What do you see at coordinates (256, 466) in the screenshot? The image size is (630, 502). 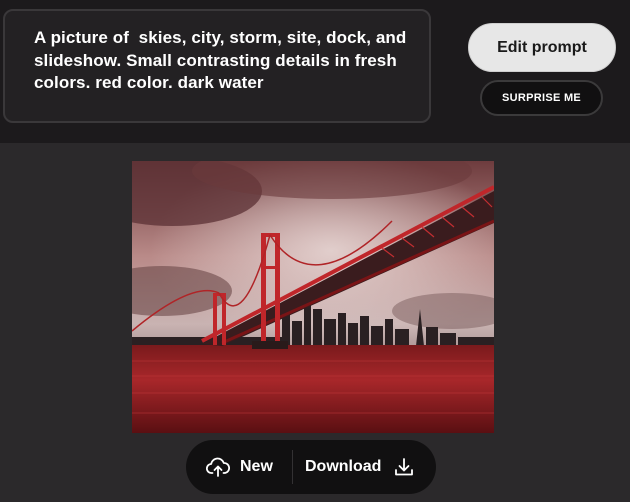 I see `new-button-label: New` at bounding box center [256, 466].